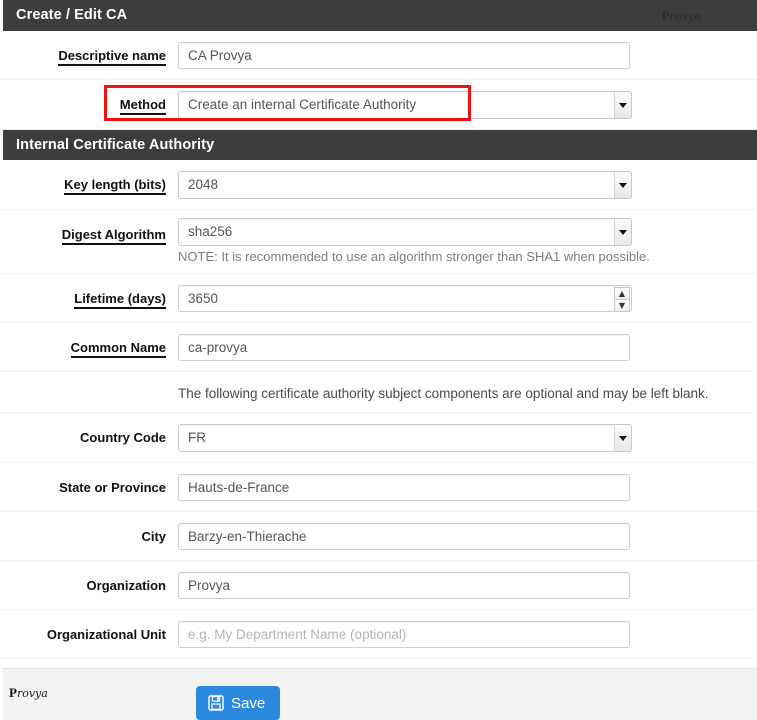 The height and width of the screenshot is (720, 757). I want to click on common-name-row: Common Name, so click(378, 347).